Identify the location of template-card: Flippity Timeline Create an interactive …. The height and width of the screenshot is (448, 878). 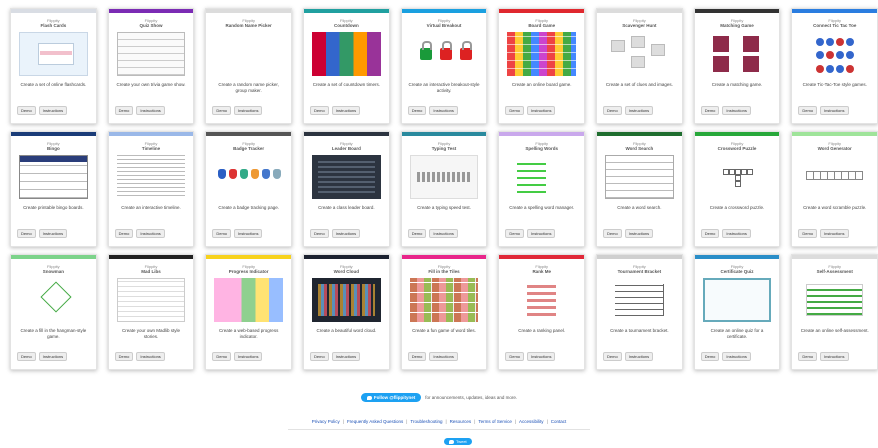
(151, 189).